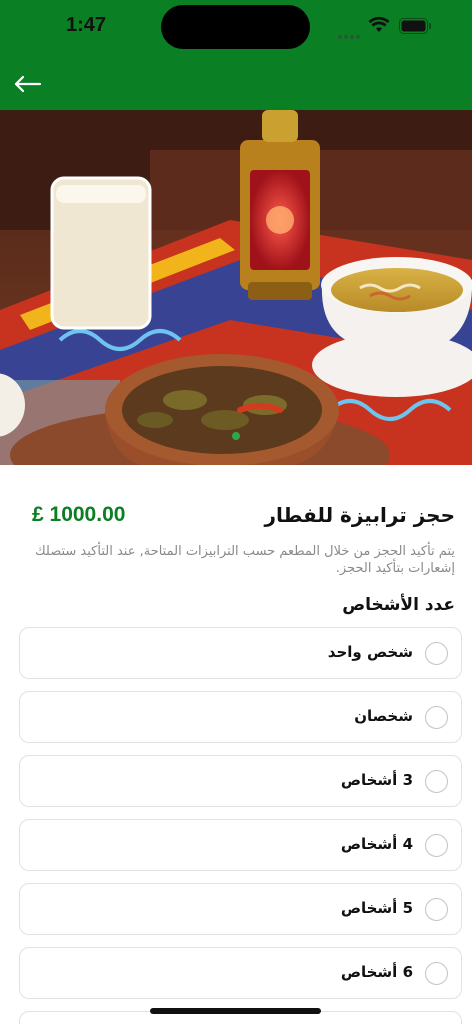  Describe the element at coordinates (370, 652) in the screenshot. I see `guest-option-label: شخص واحد` at that location.